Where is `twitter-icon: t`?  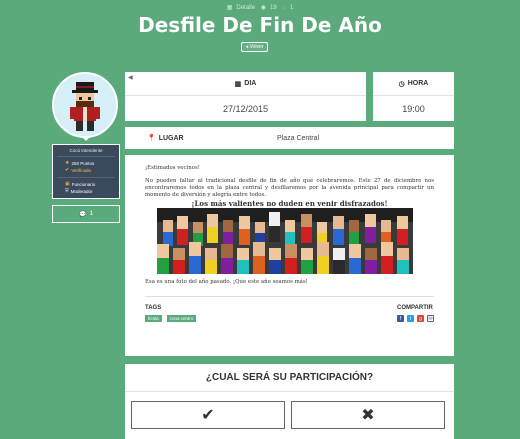
twitter-icon: t is located at coordinates (410, 318).